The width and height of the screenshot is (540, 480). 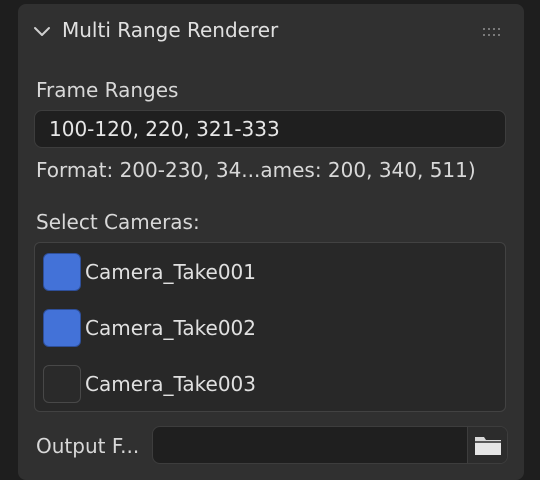 I want to click on camera-take003-label: Camera_Take003, so click(x=170, y=384).